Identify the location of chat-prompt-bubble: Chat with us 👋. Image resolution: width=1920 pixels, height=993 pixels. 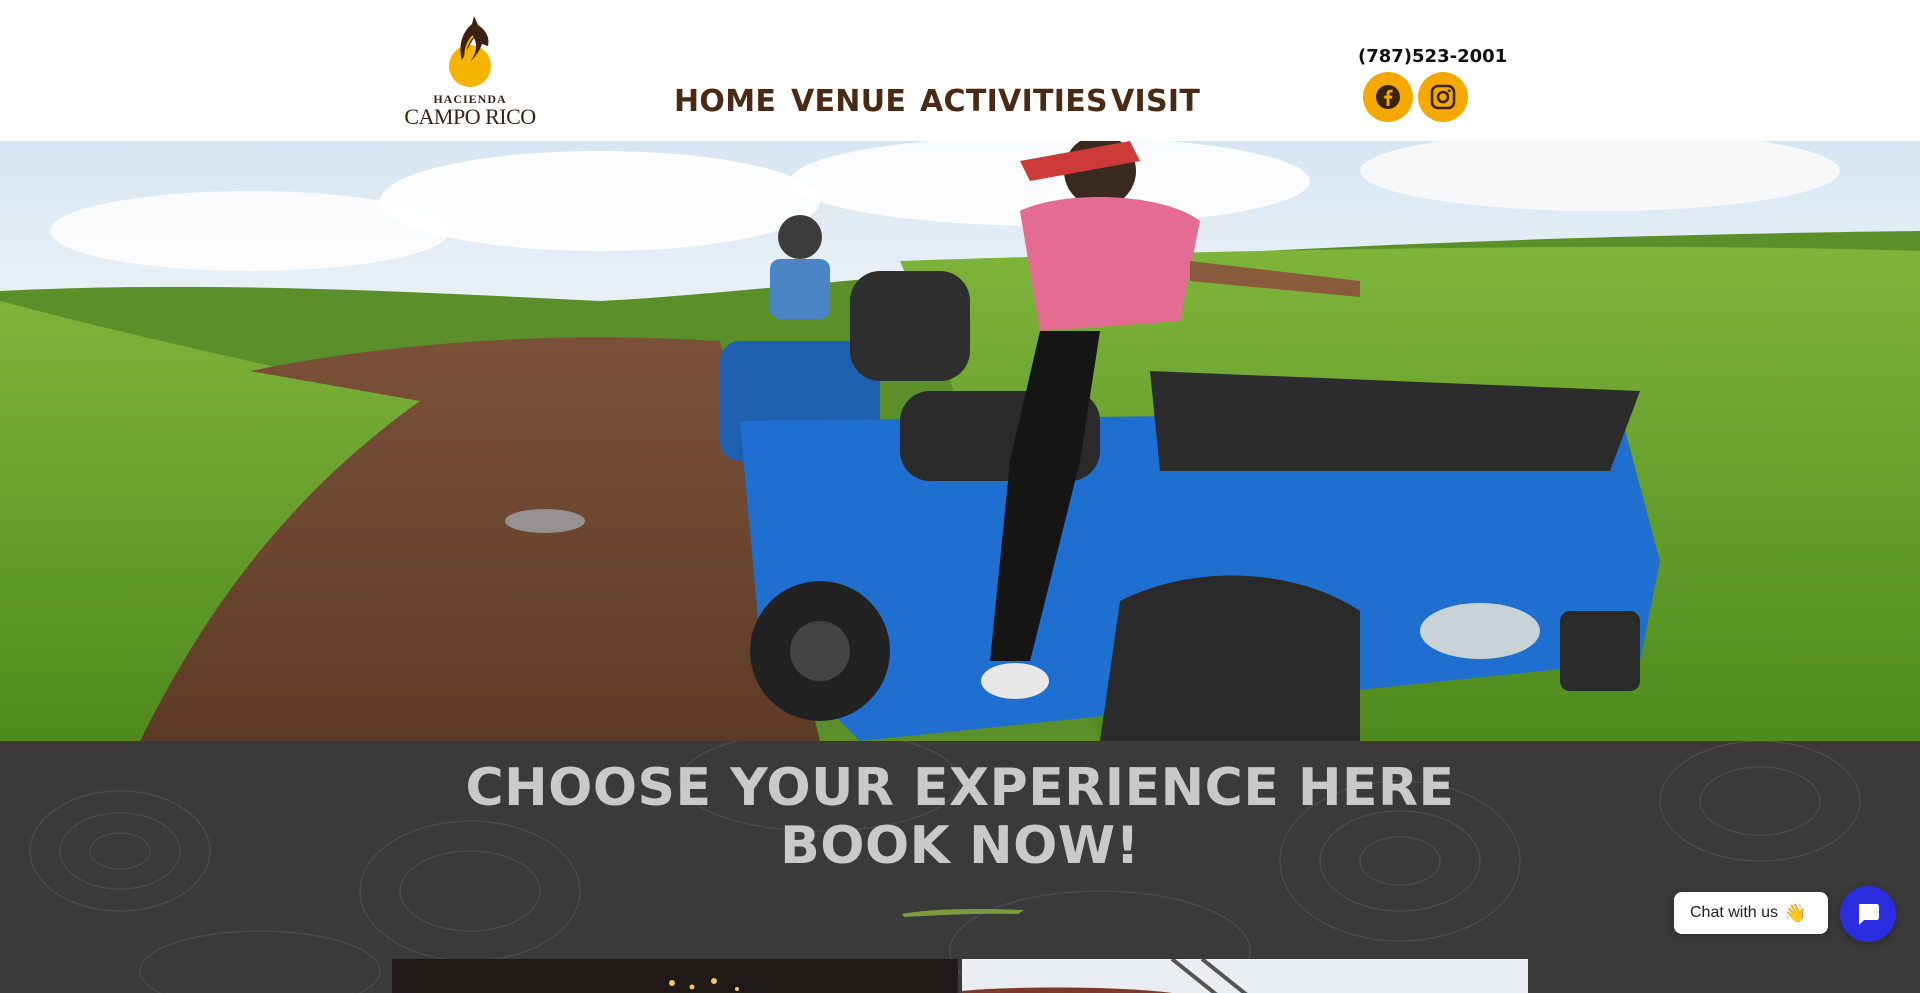
(1751, 913).